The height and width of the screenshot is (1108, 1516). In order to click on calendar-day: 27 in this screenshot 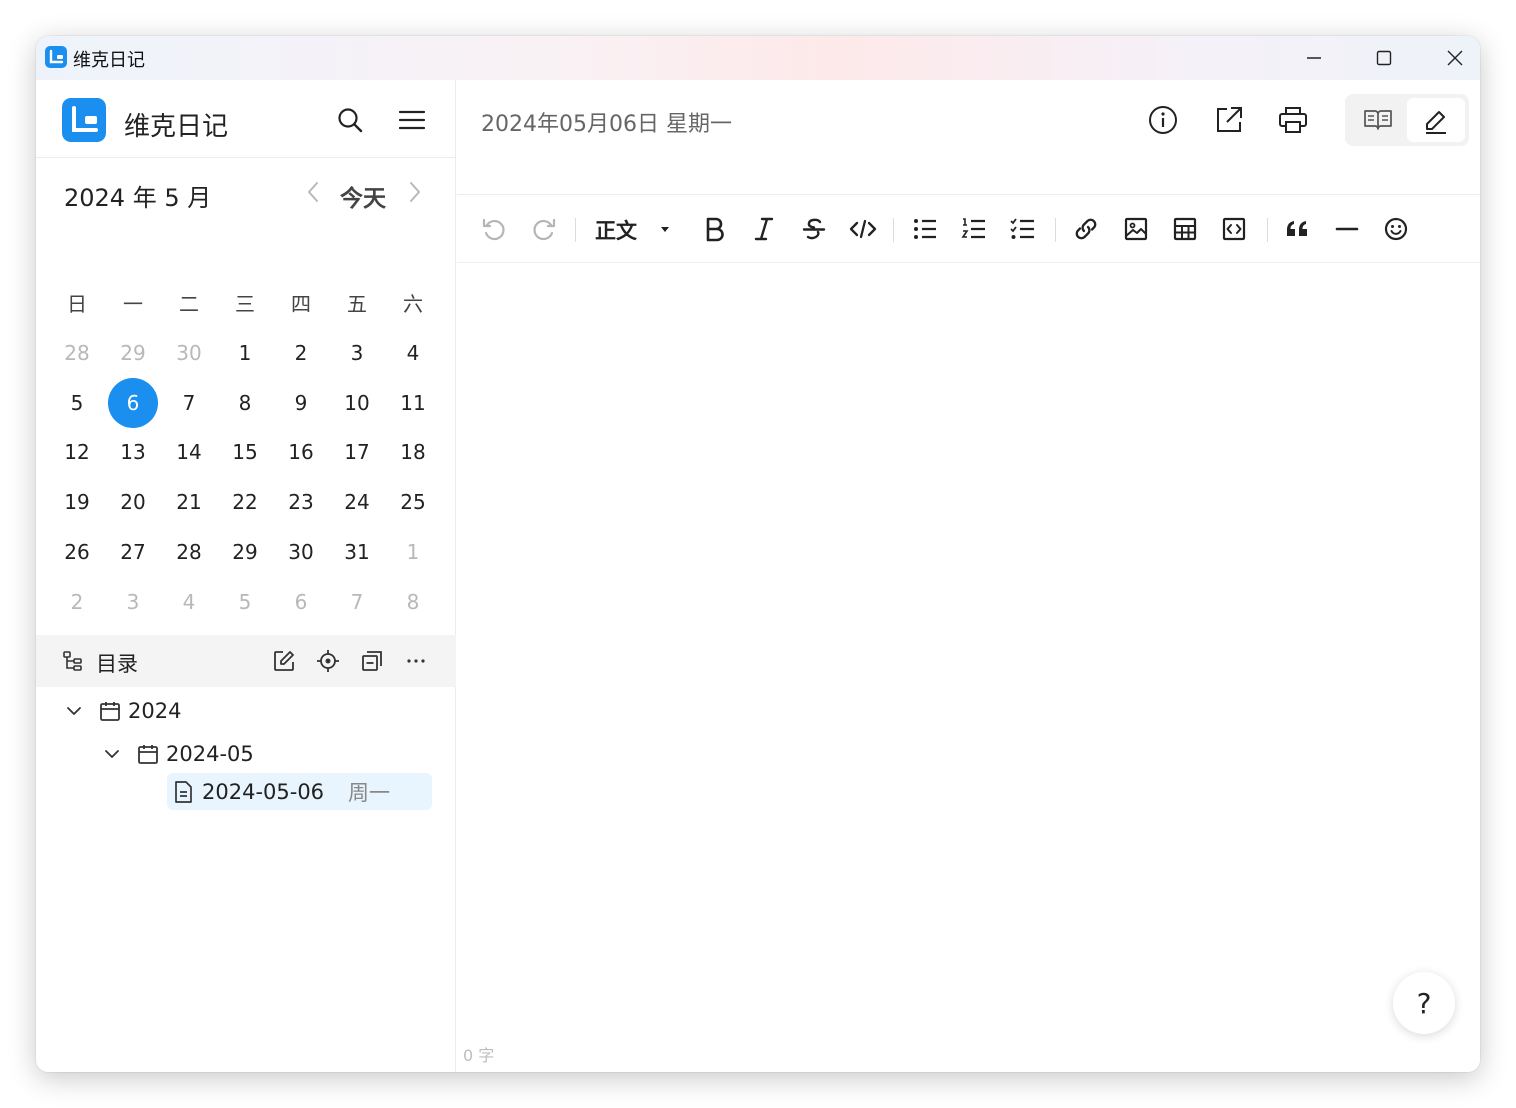, I will do `click(133, 552)`.